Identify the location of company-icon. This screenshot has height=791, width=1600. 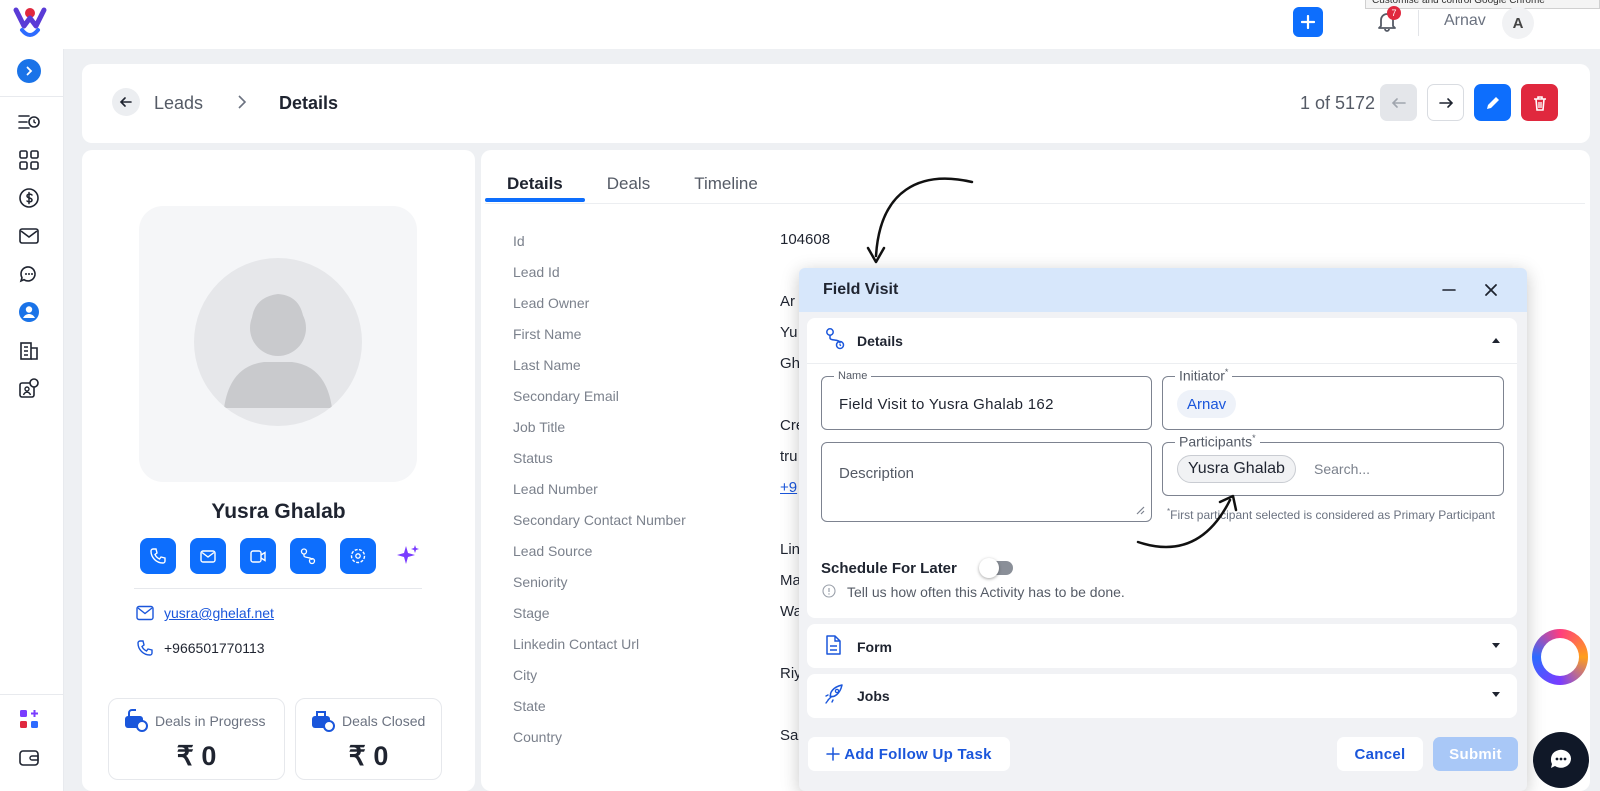
(29, 350).